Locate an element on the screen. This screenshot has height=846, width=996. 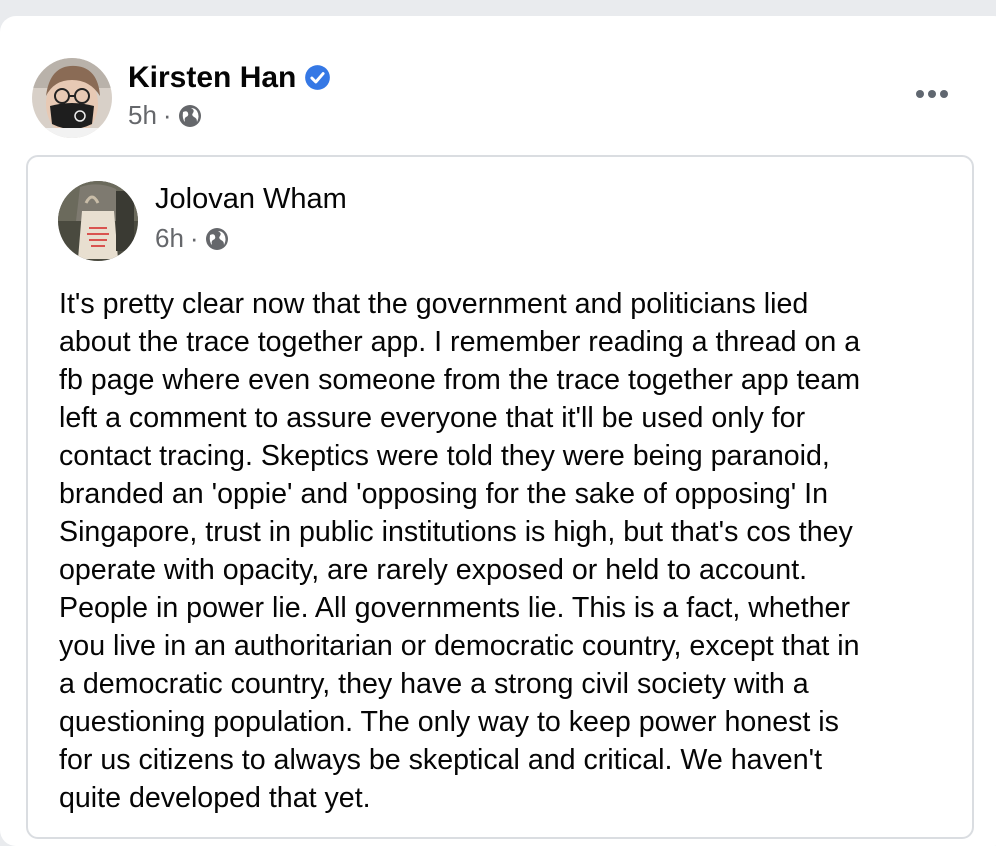
author-avatar is located at coordinates (72, 98).